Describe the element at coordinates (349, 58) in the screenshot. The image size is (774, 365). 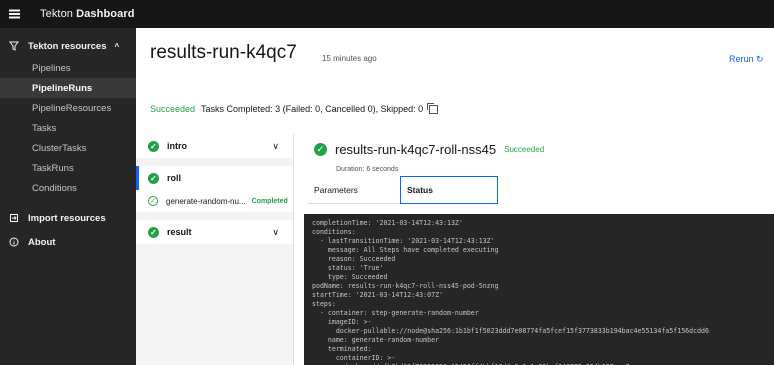
I see `run-timestamp: 15 minutes ago` at that location.